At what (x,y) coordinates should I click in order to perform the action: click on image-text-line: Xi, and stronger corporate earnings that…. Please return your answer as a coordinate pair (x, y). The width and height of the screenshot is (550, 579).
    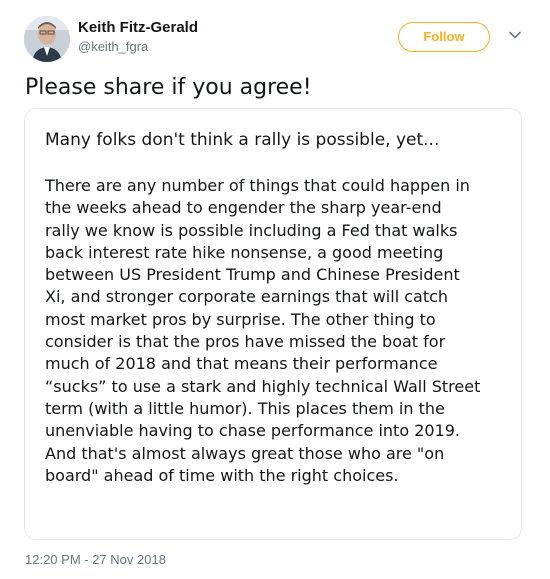
    Looking at the image, I should click on (247, 297).